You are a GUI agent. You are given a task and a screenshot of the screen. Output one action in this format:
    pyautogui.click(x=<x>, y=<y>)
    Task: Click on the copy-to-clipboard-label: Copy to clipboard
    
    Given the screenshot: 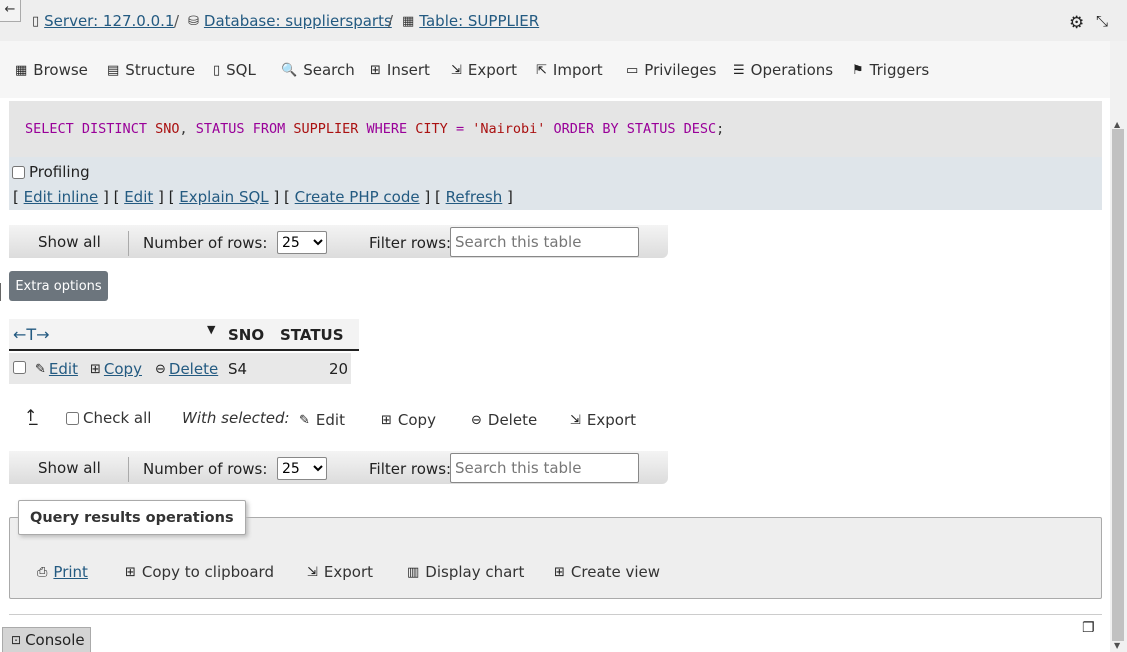 What is the action you would take?
    pyautogui.click(x=207, y=572)
    